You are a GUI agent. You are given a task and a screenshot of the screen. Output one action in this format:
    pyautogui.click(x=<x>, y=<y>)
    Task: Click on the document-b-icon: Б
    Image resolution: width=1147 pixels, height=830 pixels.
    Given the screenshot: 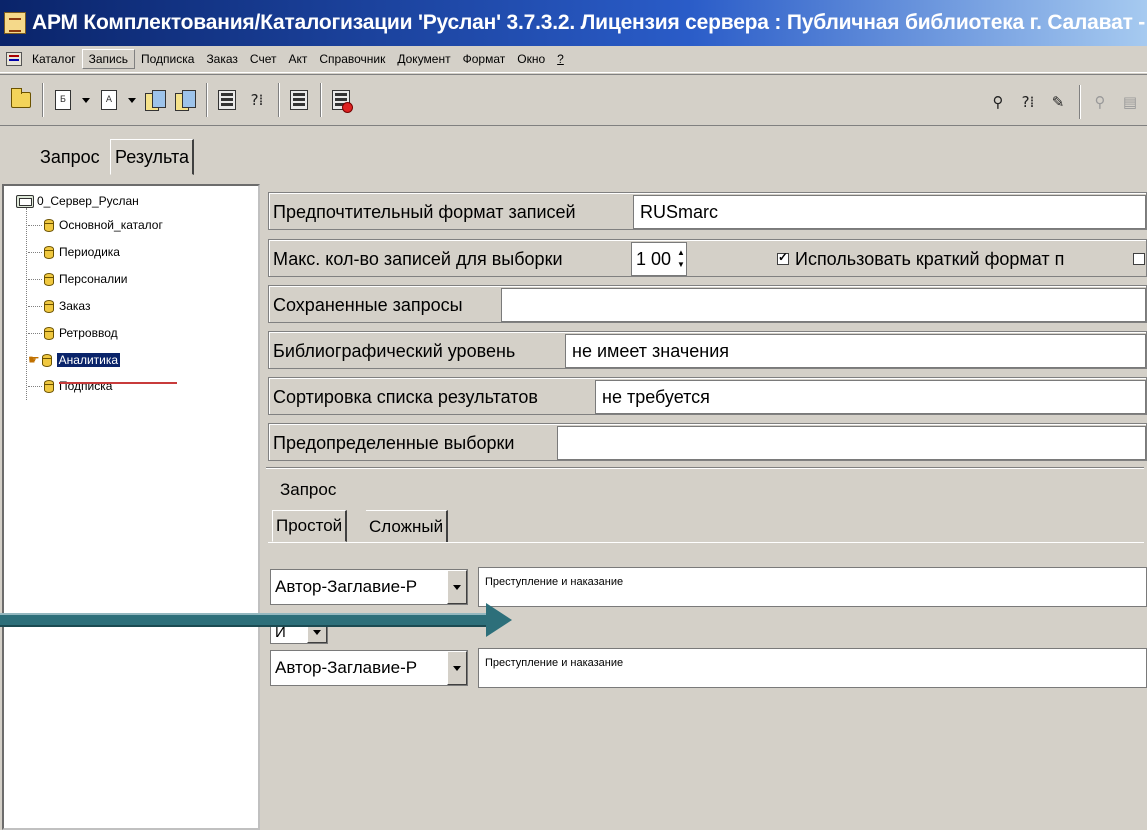 What is the action you would take?
    pyautogui.click(x=63, y=100)
    